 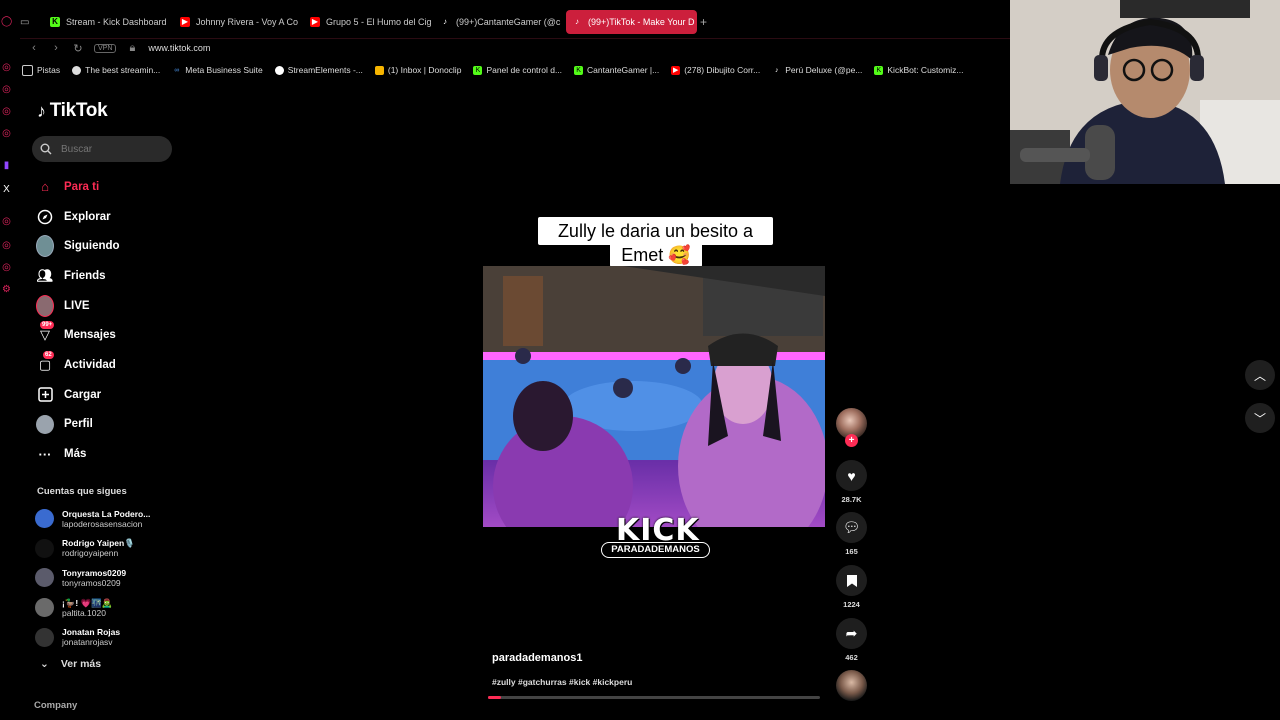 I want to click on bookmark-pistas: Pistas, so click(x=41, y=70).